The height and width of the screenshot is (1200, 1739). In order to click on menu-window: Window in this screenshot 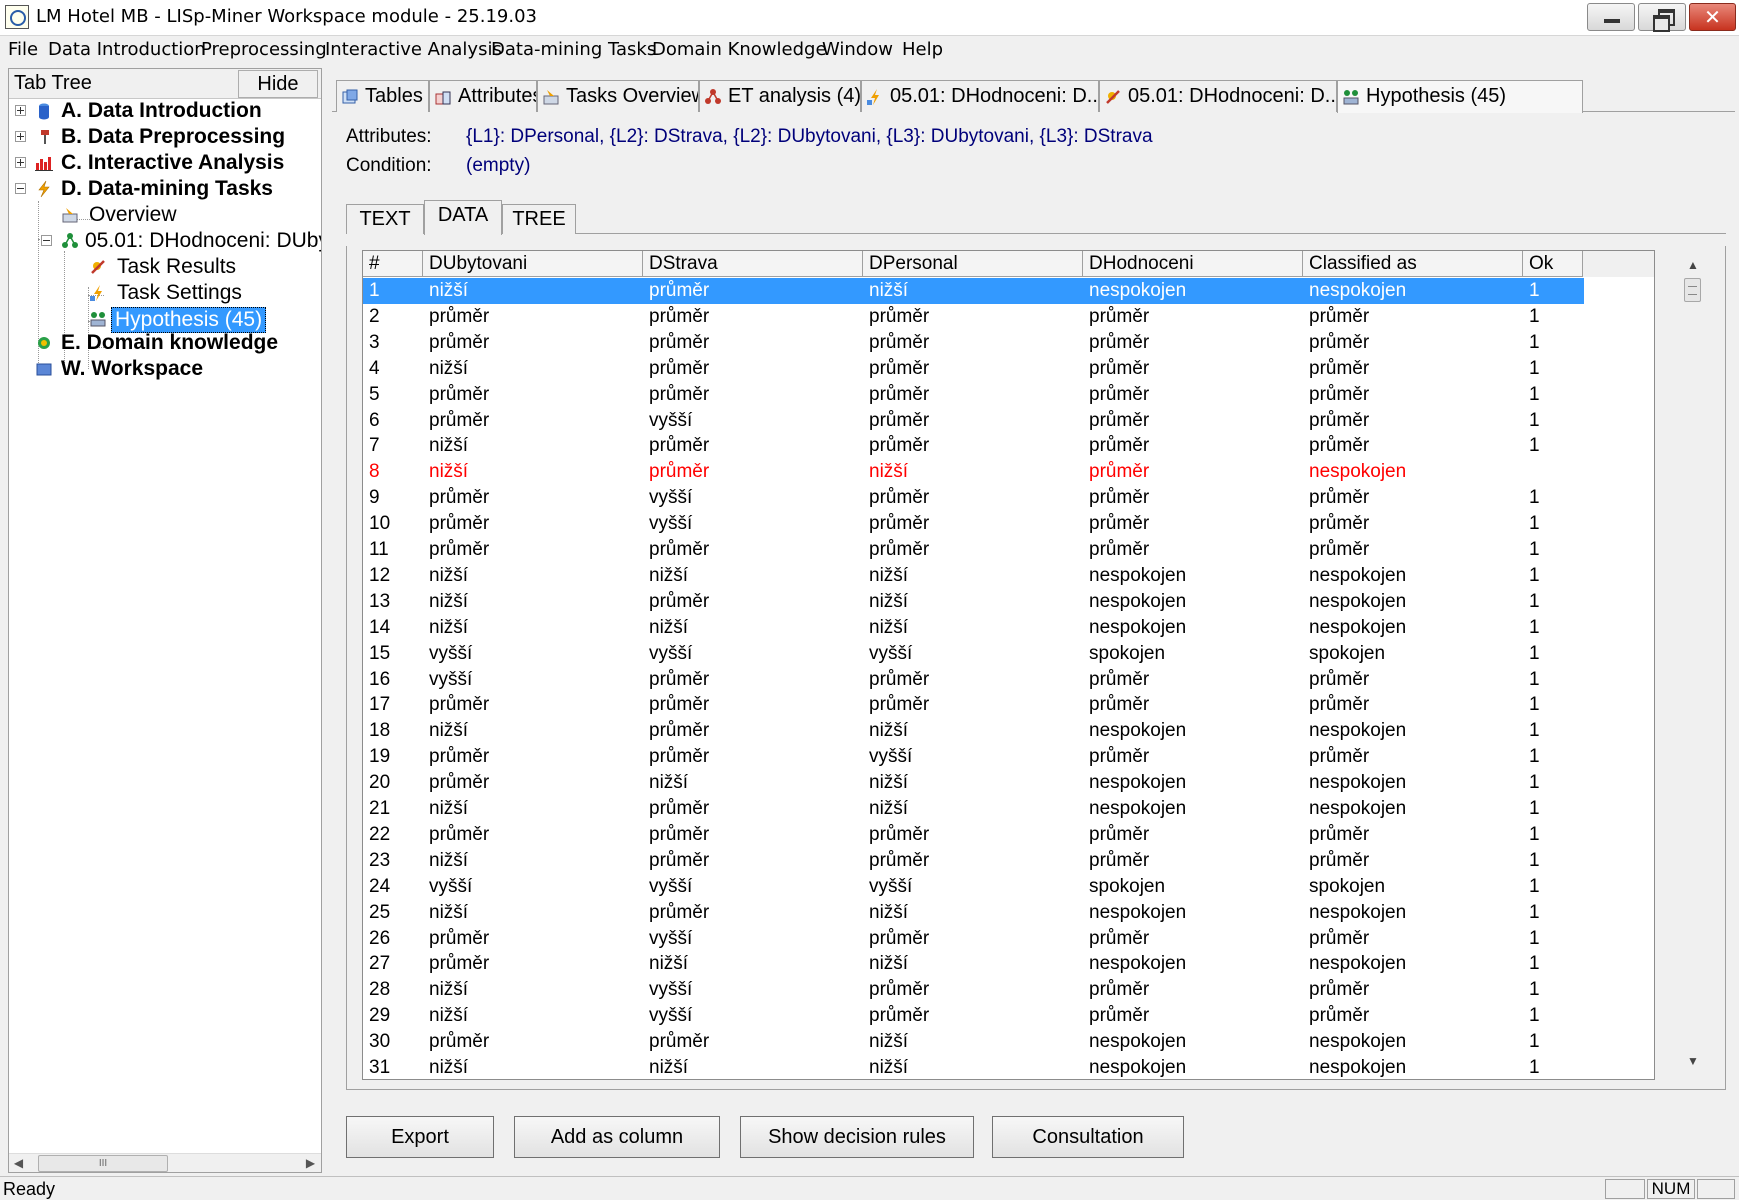, I will do `click(857, 49)`.